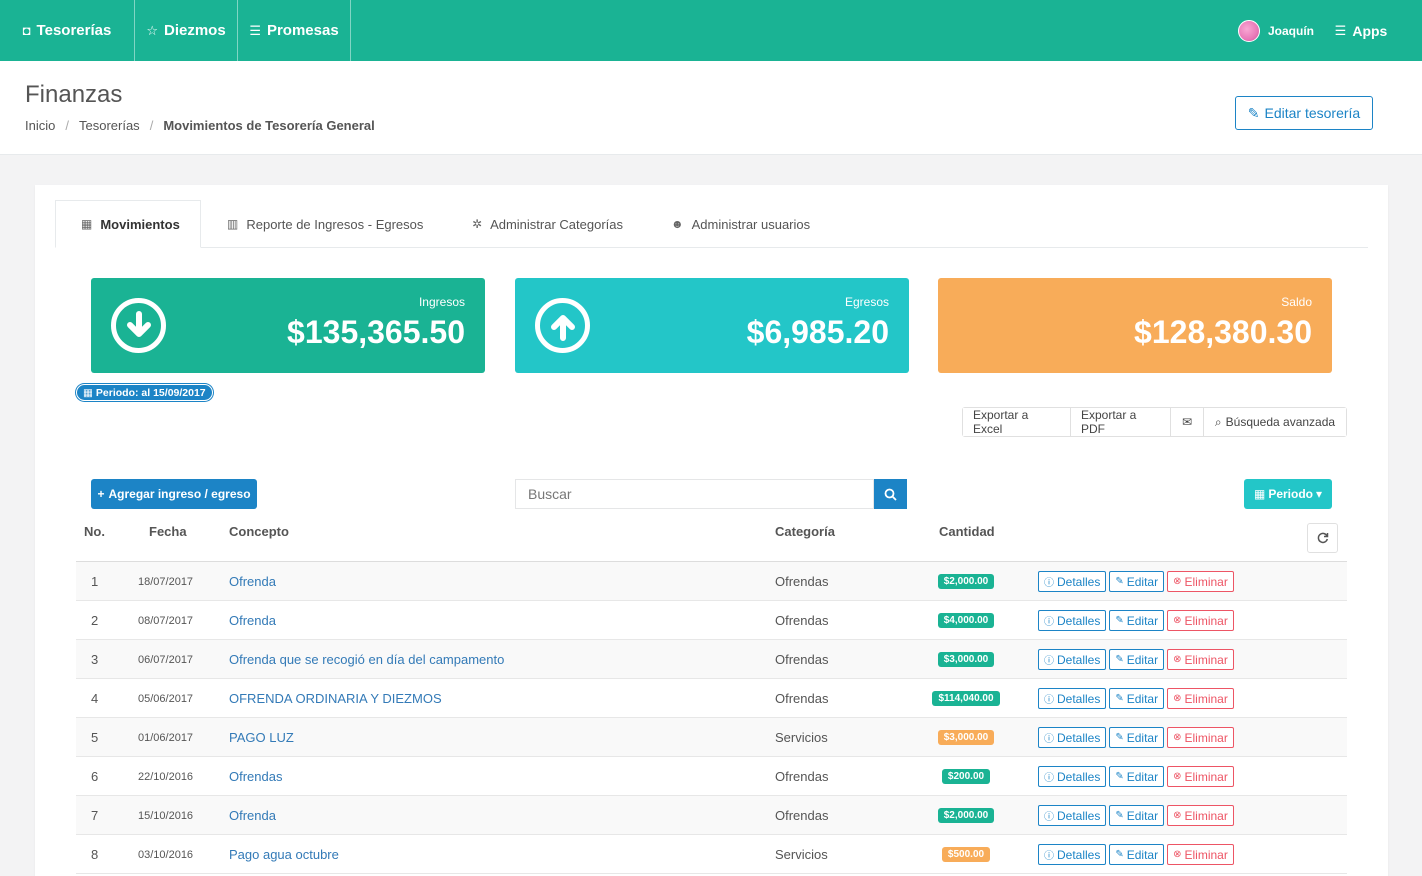 Image resolution: width=1422 pixels, height=876 pixels. I want to click on nav-promesas-label: Promesas, so click(302, 30).